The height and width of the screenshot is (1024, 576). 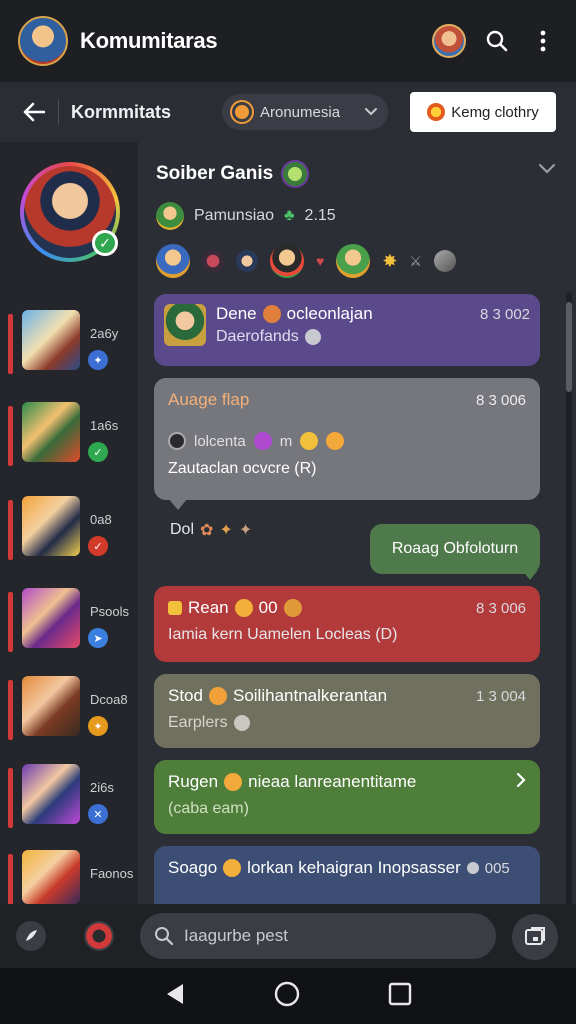 I want to click on composer-bar: Iaagurbe pest, so click(x=288, y=936).